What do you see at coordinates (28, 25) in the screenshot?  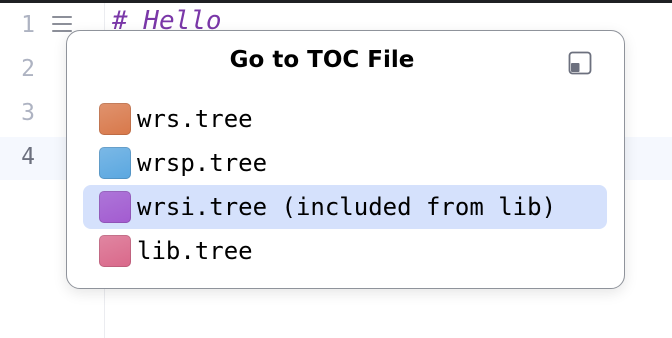 I see `line-number: 1` at bounding box center [28, 25].